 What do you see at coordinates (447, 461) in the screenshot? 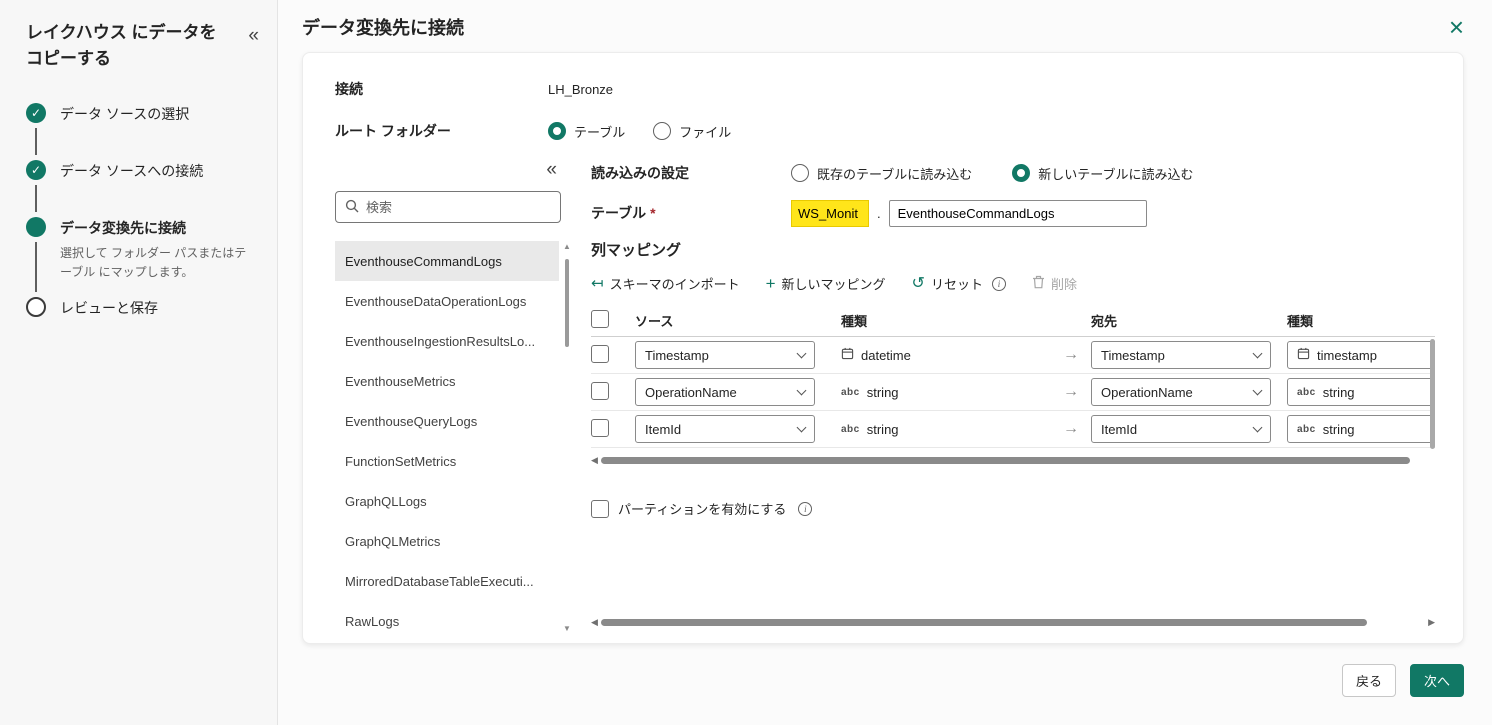
I see `list-item: FunctionSetMetrics` at bounding box center [447, 461].